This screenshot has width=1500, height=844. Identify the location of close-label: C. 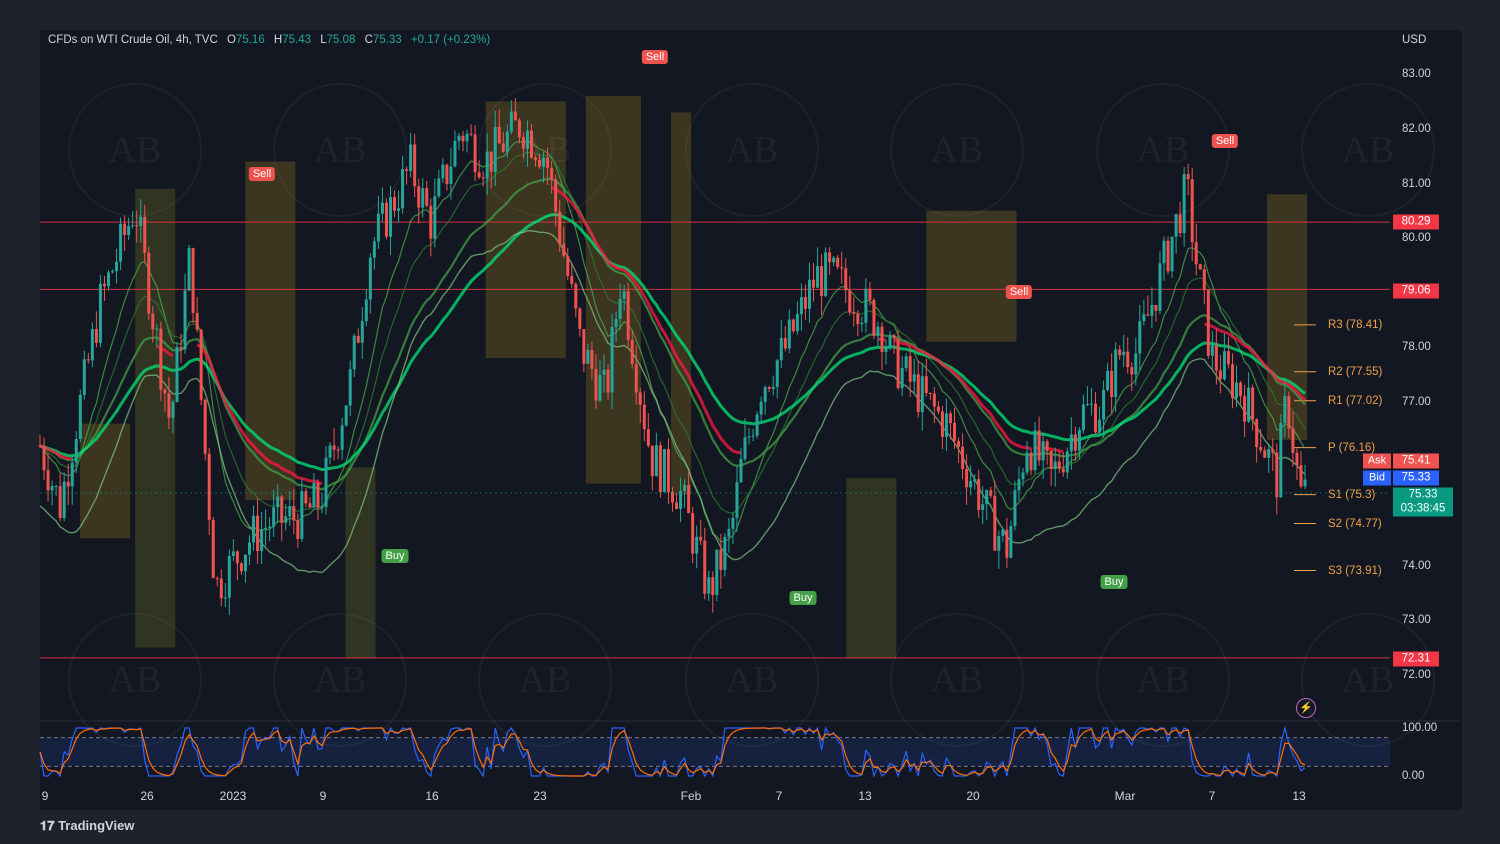
(368, 40).